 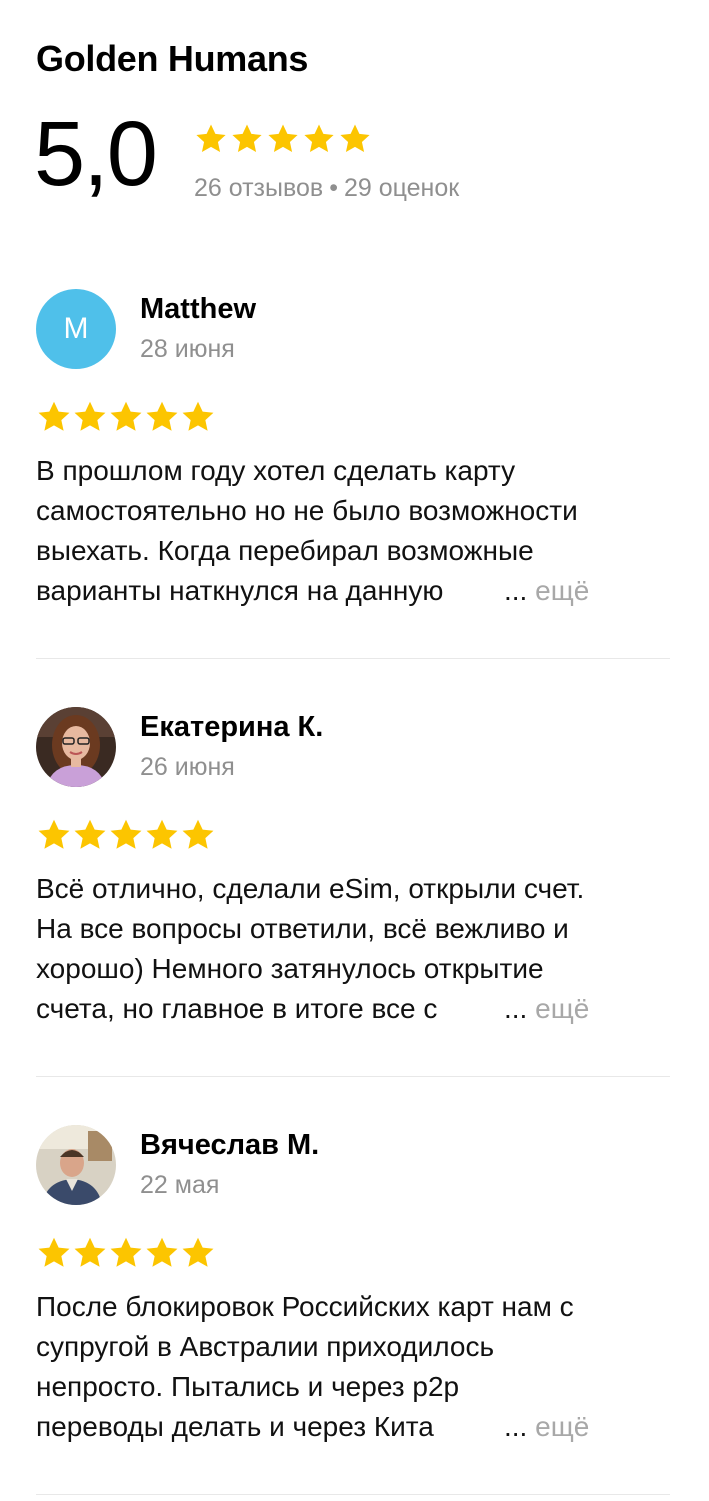 I want to click on summary-stars, so click(x=283, y=139).